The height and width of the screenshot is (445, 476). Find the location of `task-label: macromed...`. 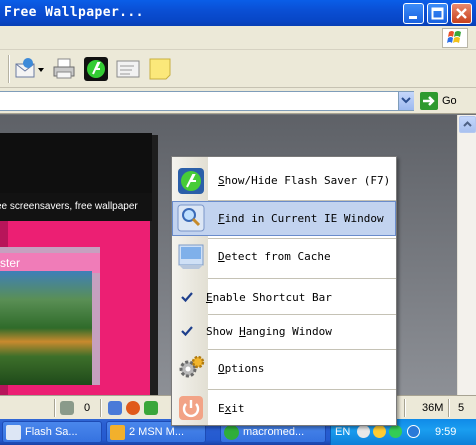

task-label: macromed... is located at coordinates (274, 432).